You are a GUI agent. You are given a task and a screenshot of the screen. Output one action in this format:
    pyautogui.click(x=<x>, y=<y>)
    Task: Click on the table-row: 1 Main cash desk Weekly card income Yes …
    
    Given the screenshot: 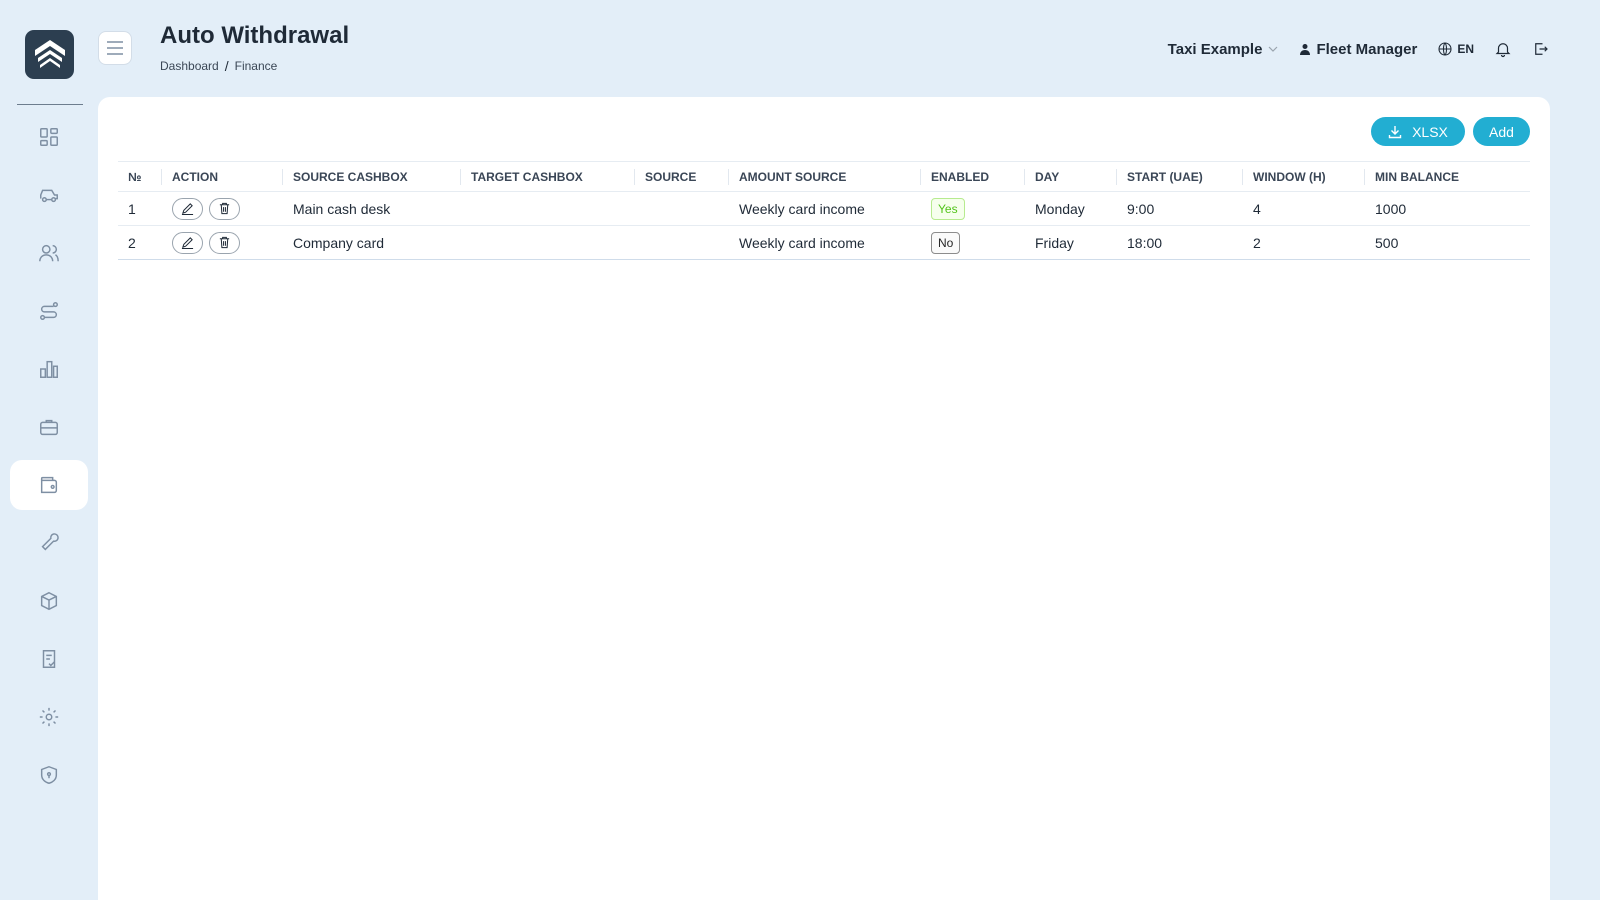 What is the action you would take?
    pyautogui.click(x=824, y=208)
    